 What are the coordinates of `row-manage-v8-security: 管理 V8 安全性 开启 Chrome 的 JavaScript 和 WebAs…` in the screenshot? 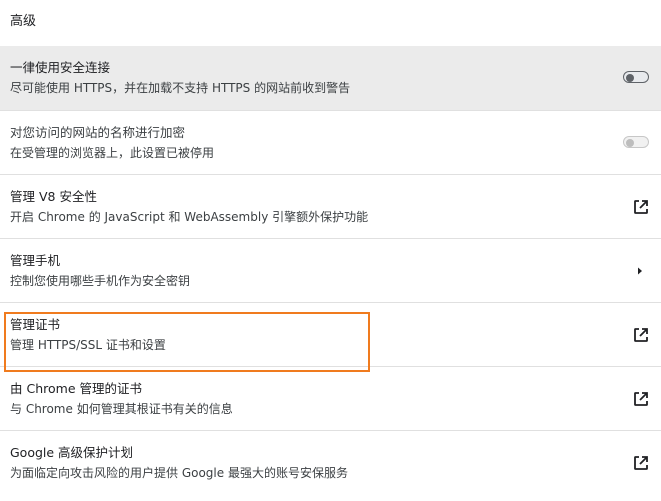 It's located at (330, 206).